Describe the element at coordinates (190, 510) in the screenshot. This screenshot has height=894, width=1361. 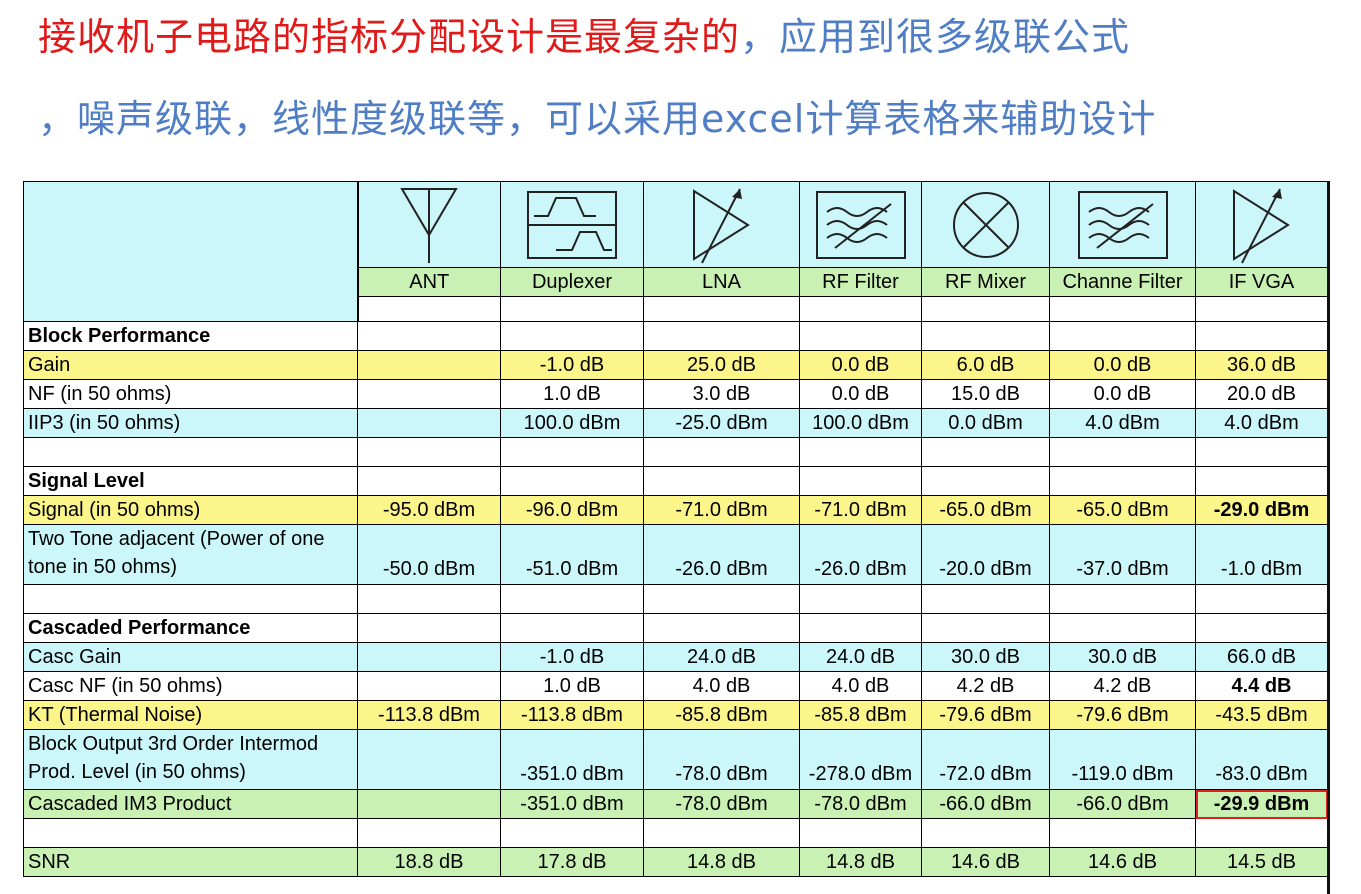
I see `row-label: Signal (in 50 ohms)` at that location.